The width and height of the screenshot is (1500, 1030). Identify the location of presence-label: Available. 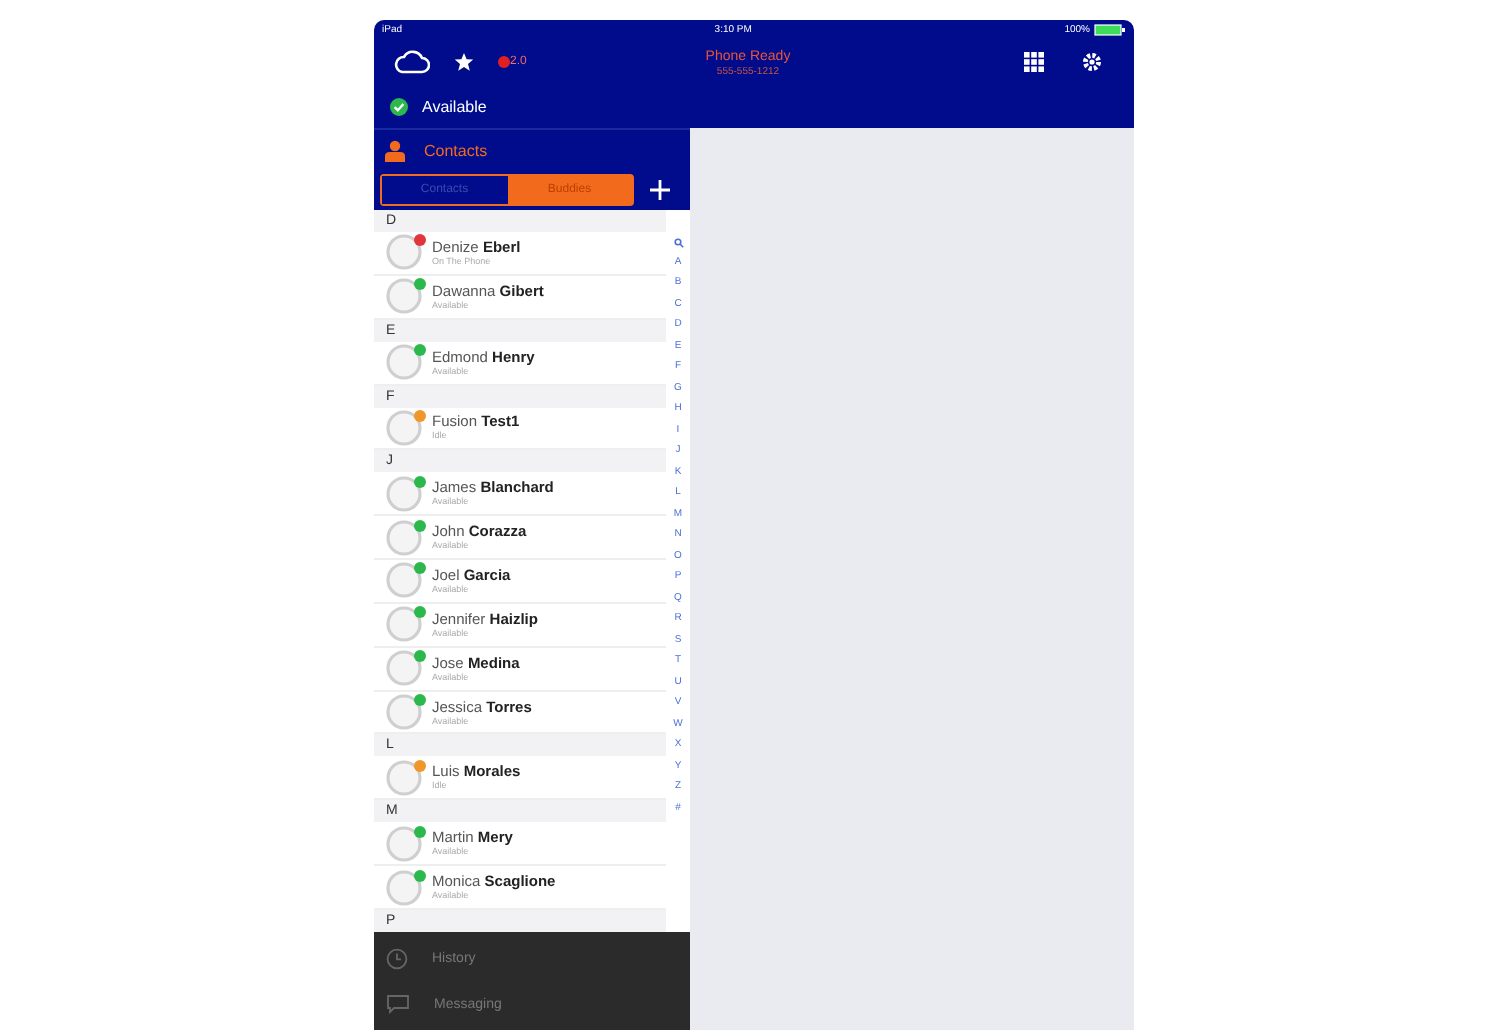
(454, 107).